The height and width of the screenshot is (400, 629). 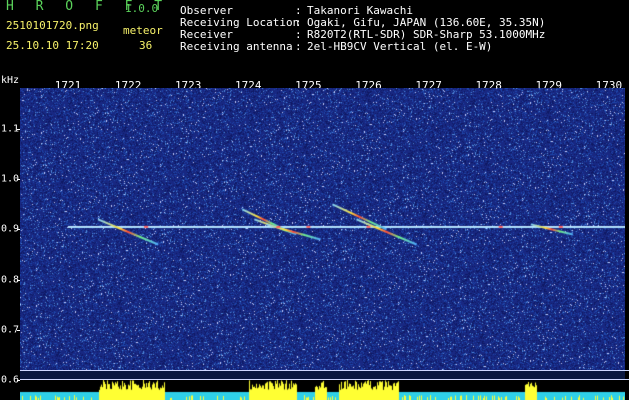 What do you see at coordinates (400, 46) in the screenshot?
I see `antenna-value: 2el-HB9CV Vertical (el. E-W)` at bounding box center [400, 46].